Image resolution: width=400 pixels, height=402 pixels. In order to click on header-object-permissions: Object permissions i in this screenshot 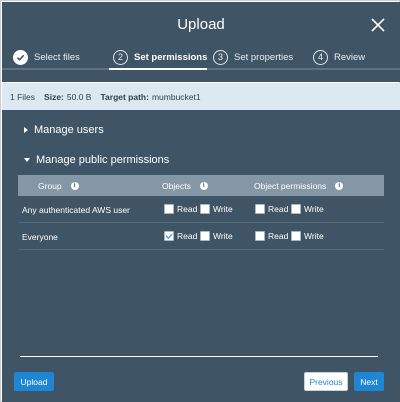, I will do `click(299, 185)`.